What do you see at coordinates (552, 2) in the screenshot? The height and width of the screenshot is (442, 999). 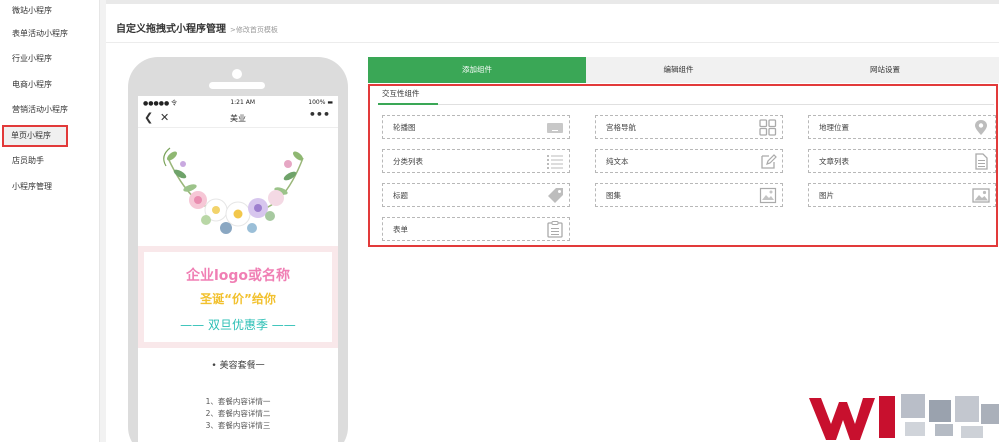 I see `top-border` at bounding box center [552, 2].